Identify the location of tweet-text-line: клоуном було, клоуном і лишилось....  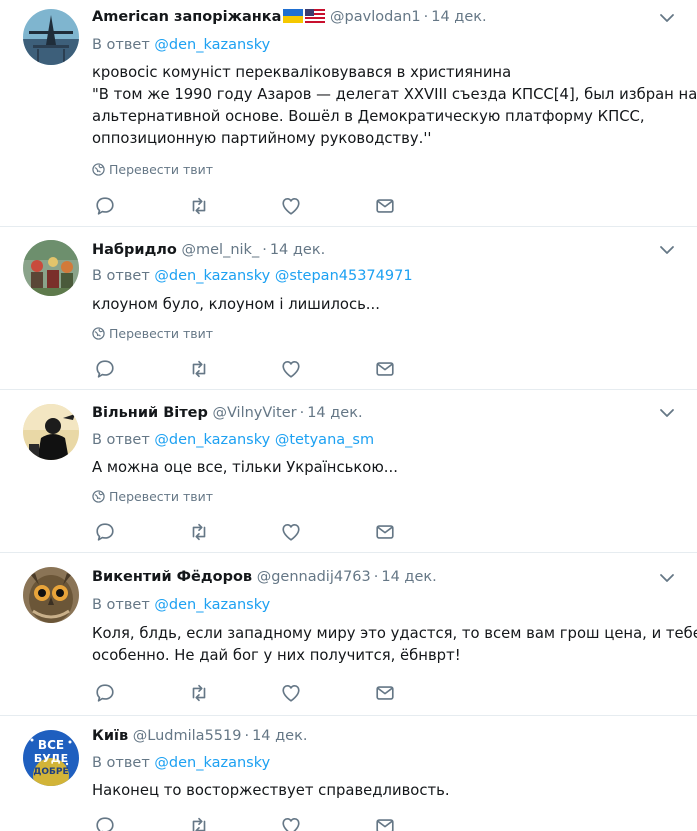
(236, 304).